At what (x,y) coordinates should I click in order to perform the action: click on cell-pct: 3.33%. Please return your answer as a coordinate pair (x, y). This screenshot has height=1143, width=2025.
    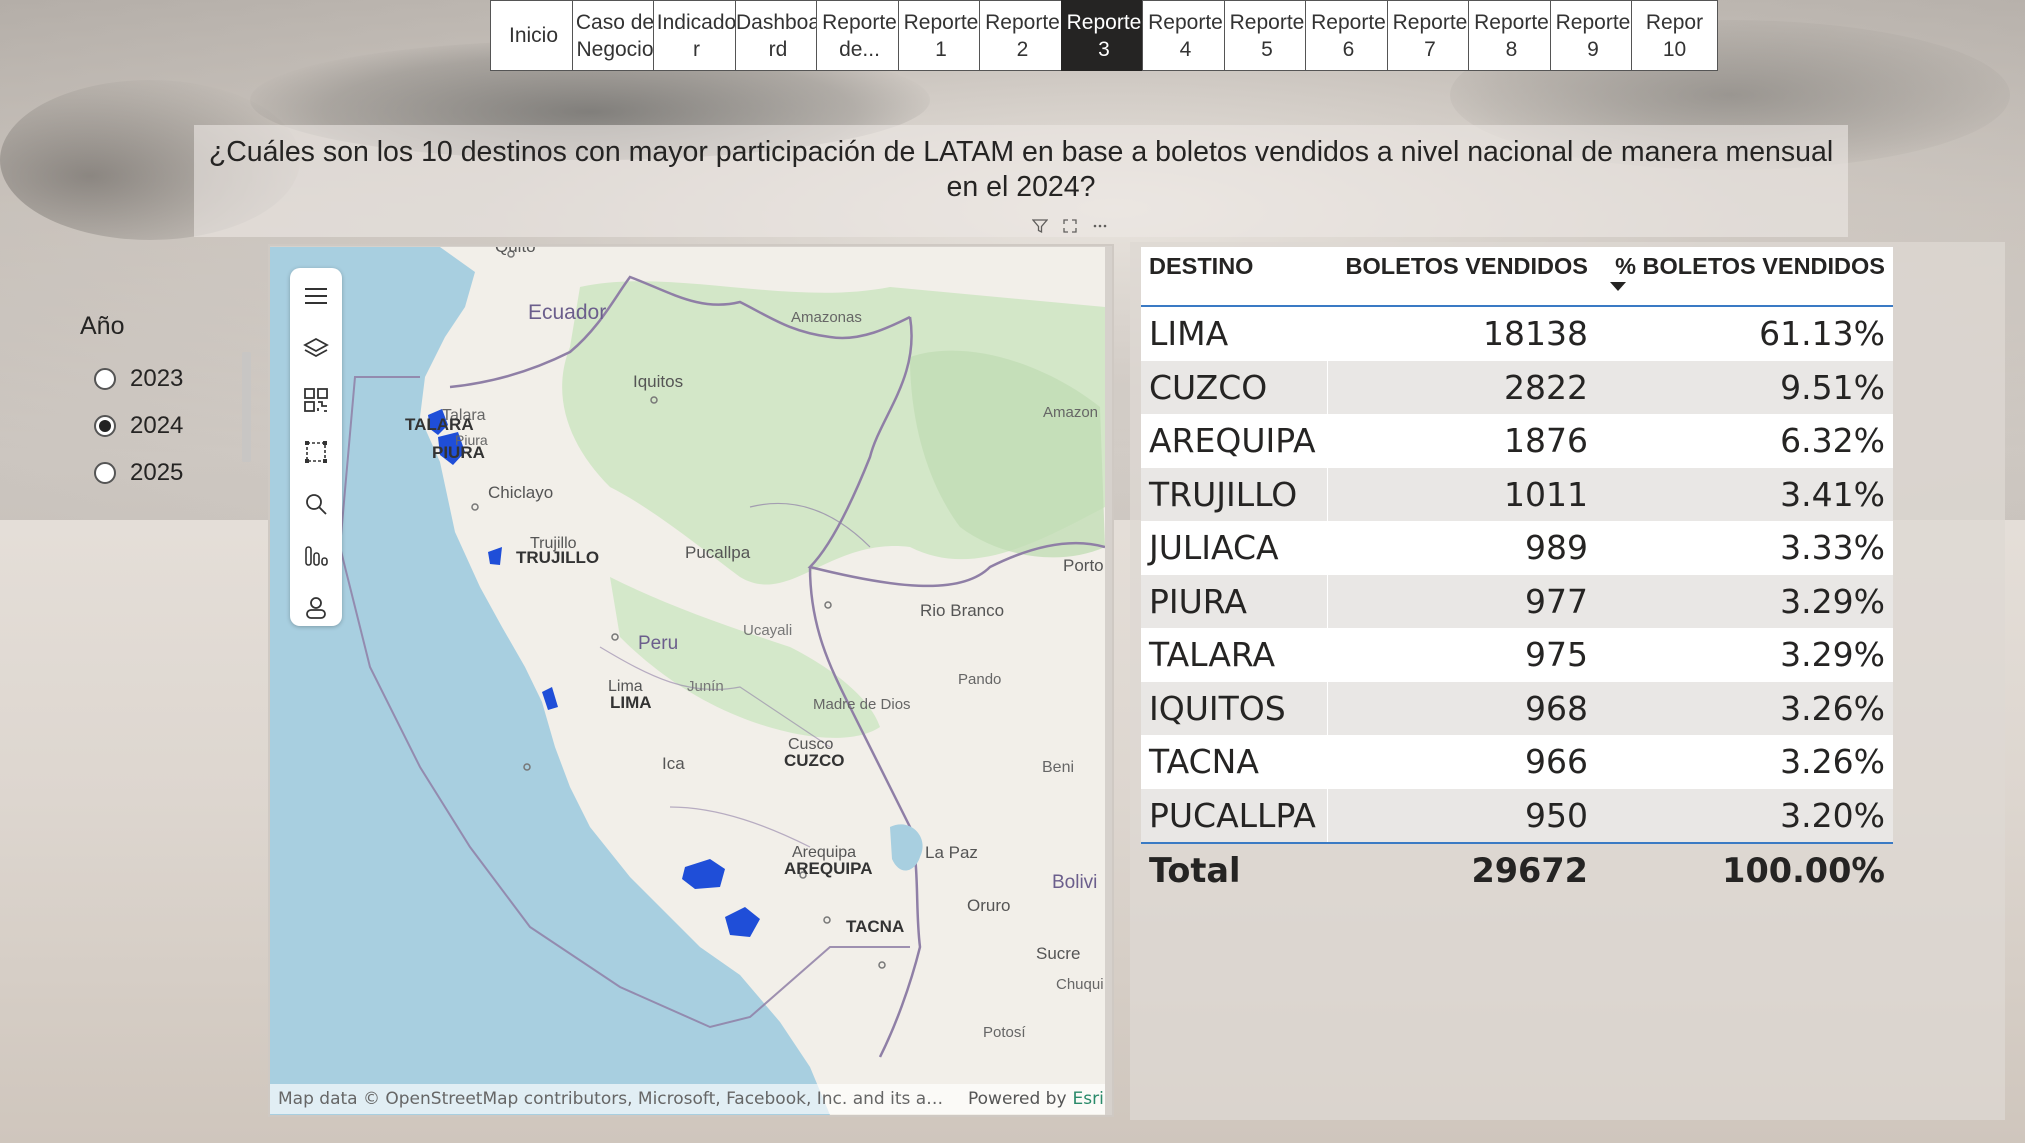
    Looking at the image, I should click on (1744, 548).